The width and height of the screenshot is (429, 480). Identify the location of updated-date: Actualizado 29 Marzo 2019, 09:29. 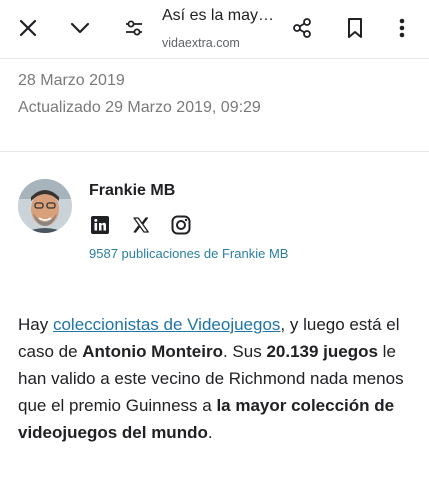
(139, 107).